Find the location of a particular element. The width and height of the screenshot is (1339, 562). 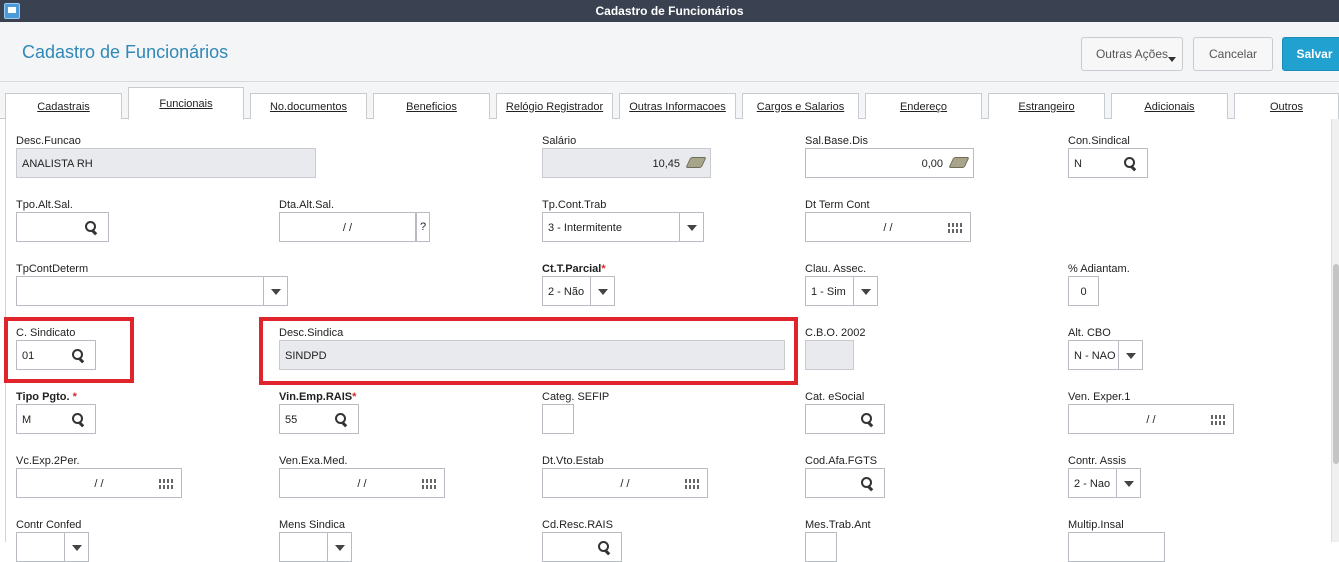

tipo-pgto-label: Tipo Pgto. * is located at coordinates (46, 397).